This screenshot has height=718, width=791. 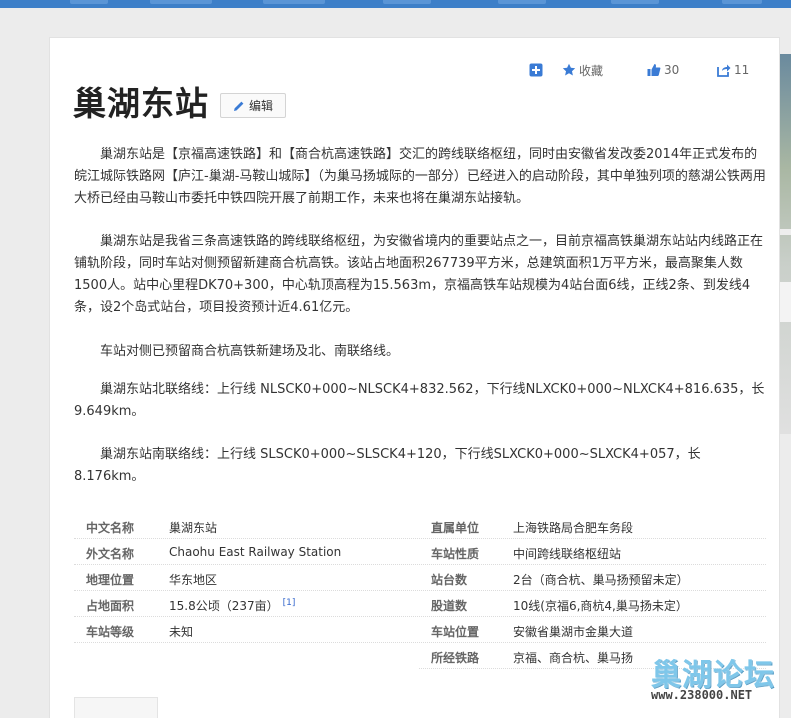 What do you see at coordinates (601, 580) in the screenshot?
I see `infobox-value: 2台（商合杭、巢马扬预留未定）` at bounding box center [601, 580].